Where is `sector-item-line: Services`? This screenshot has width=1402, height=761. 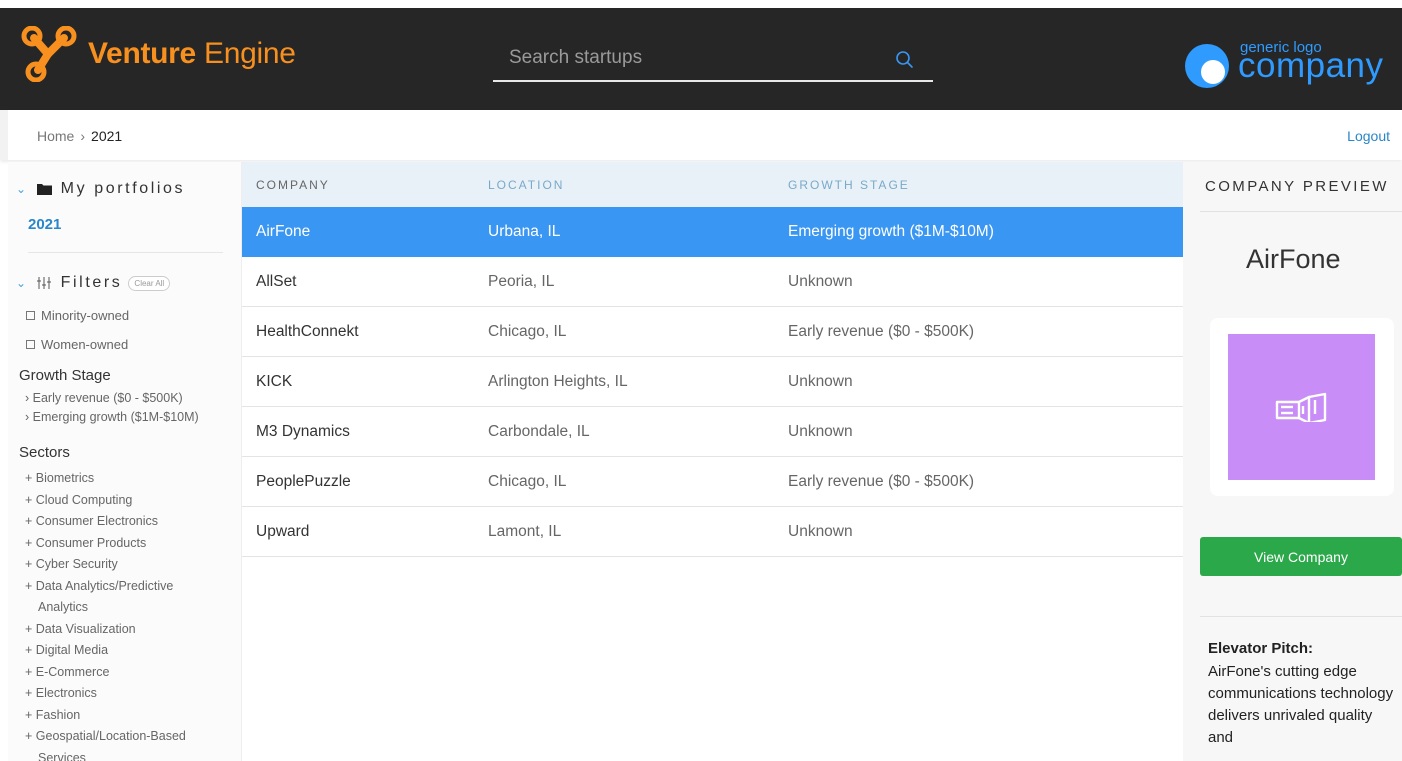 sector-item-line: Services is located at coordinates (62, 755).